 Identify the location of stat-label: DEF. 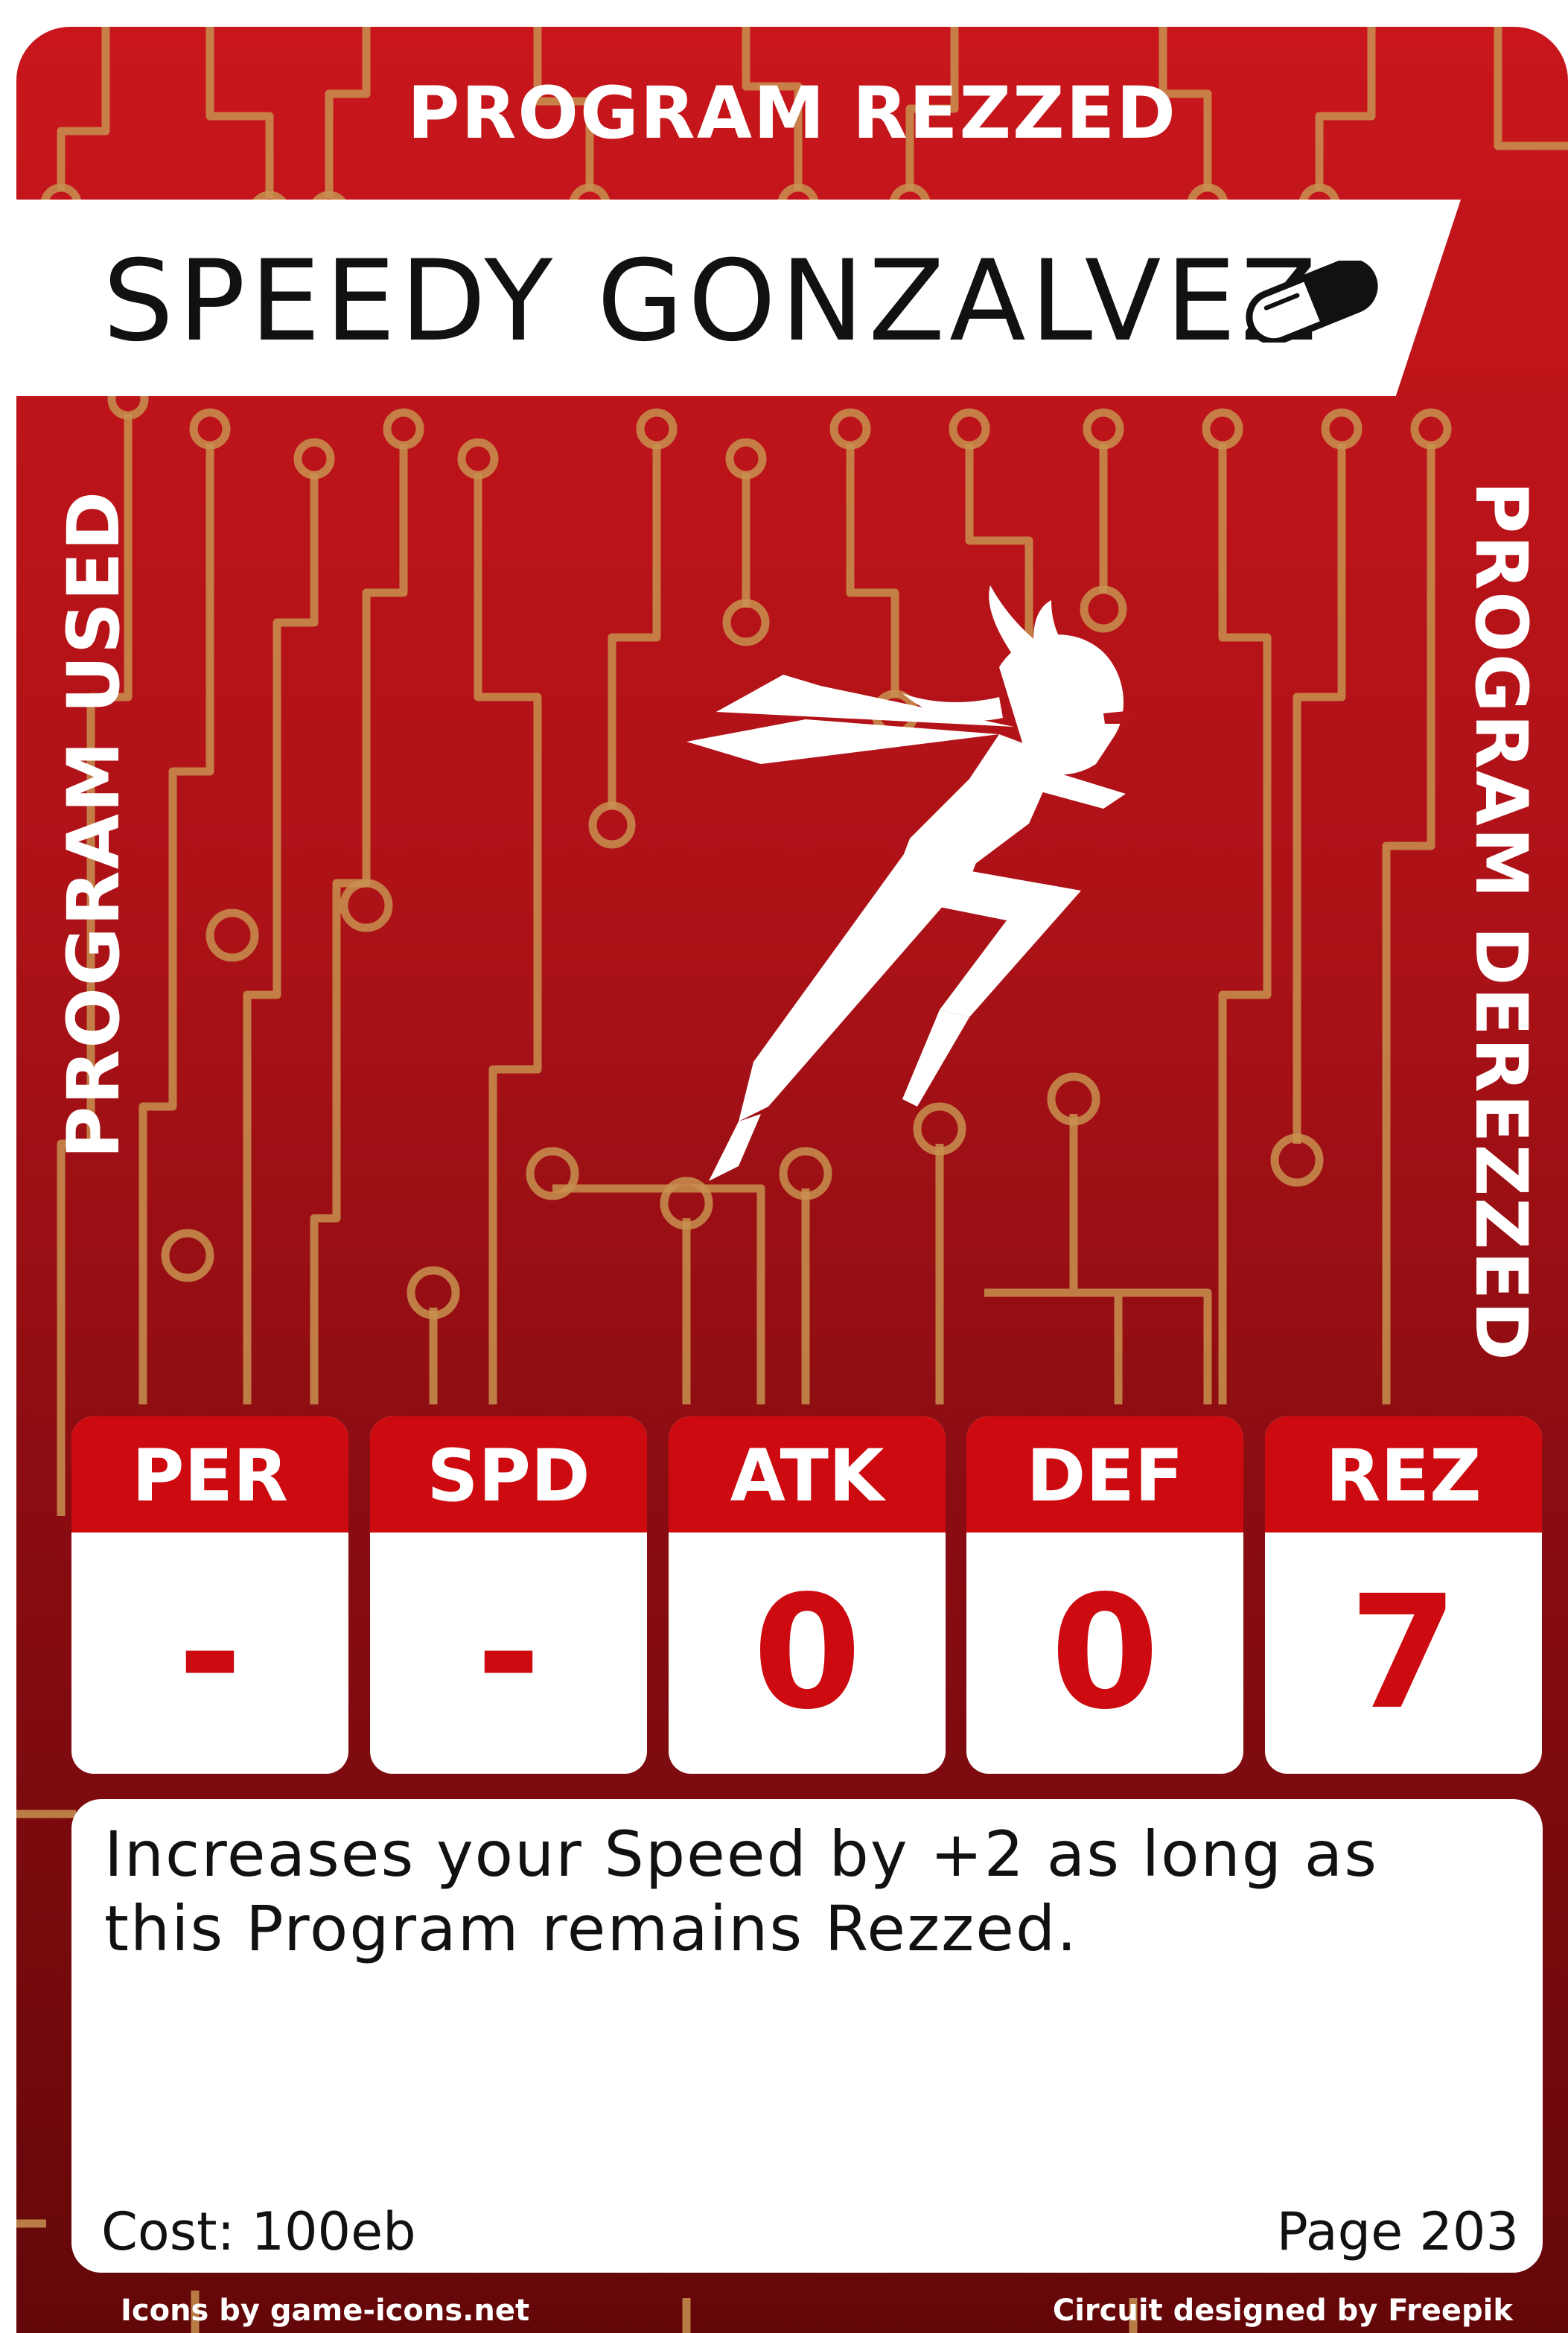
(1104, 1474).